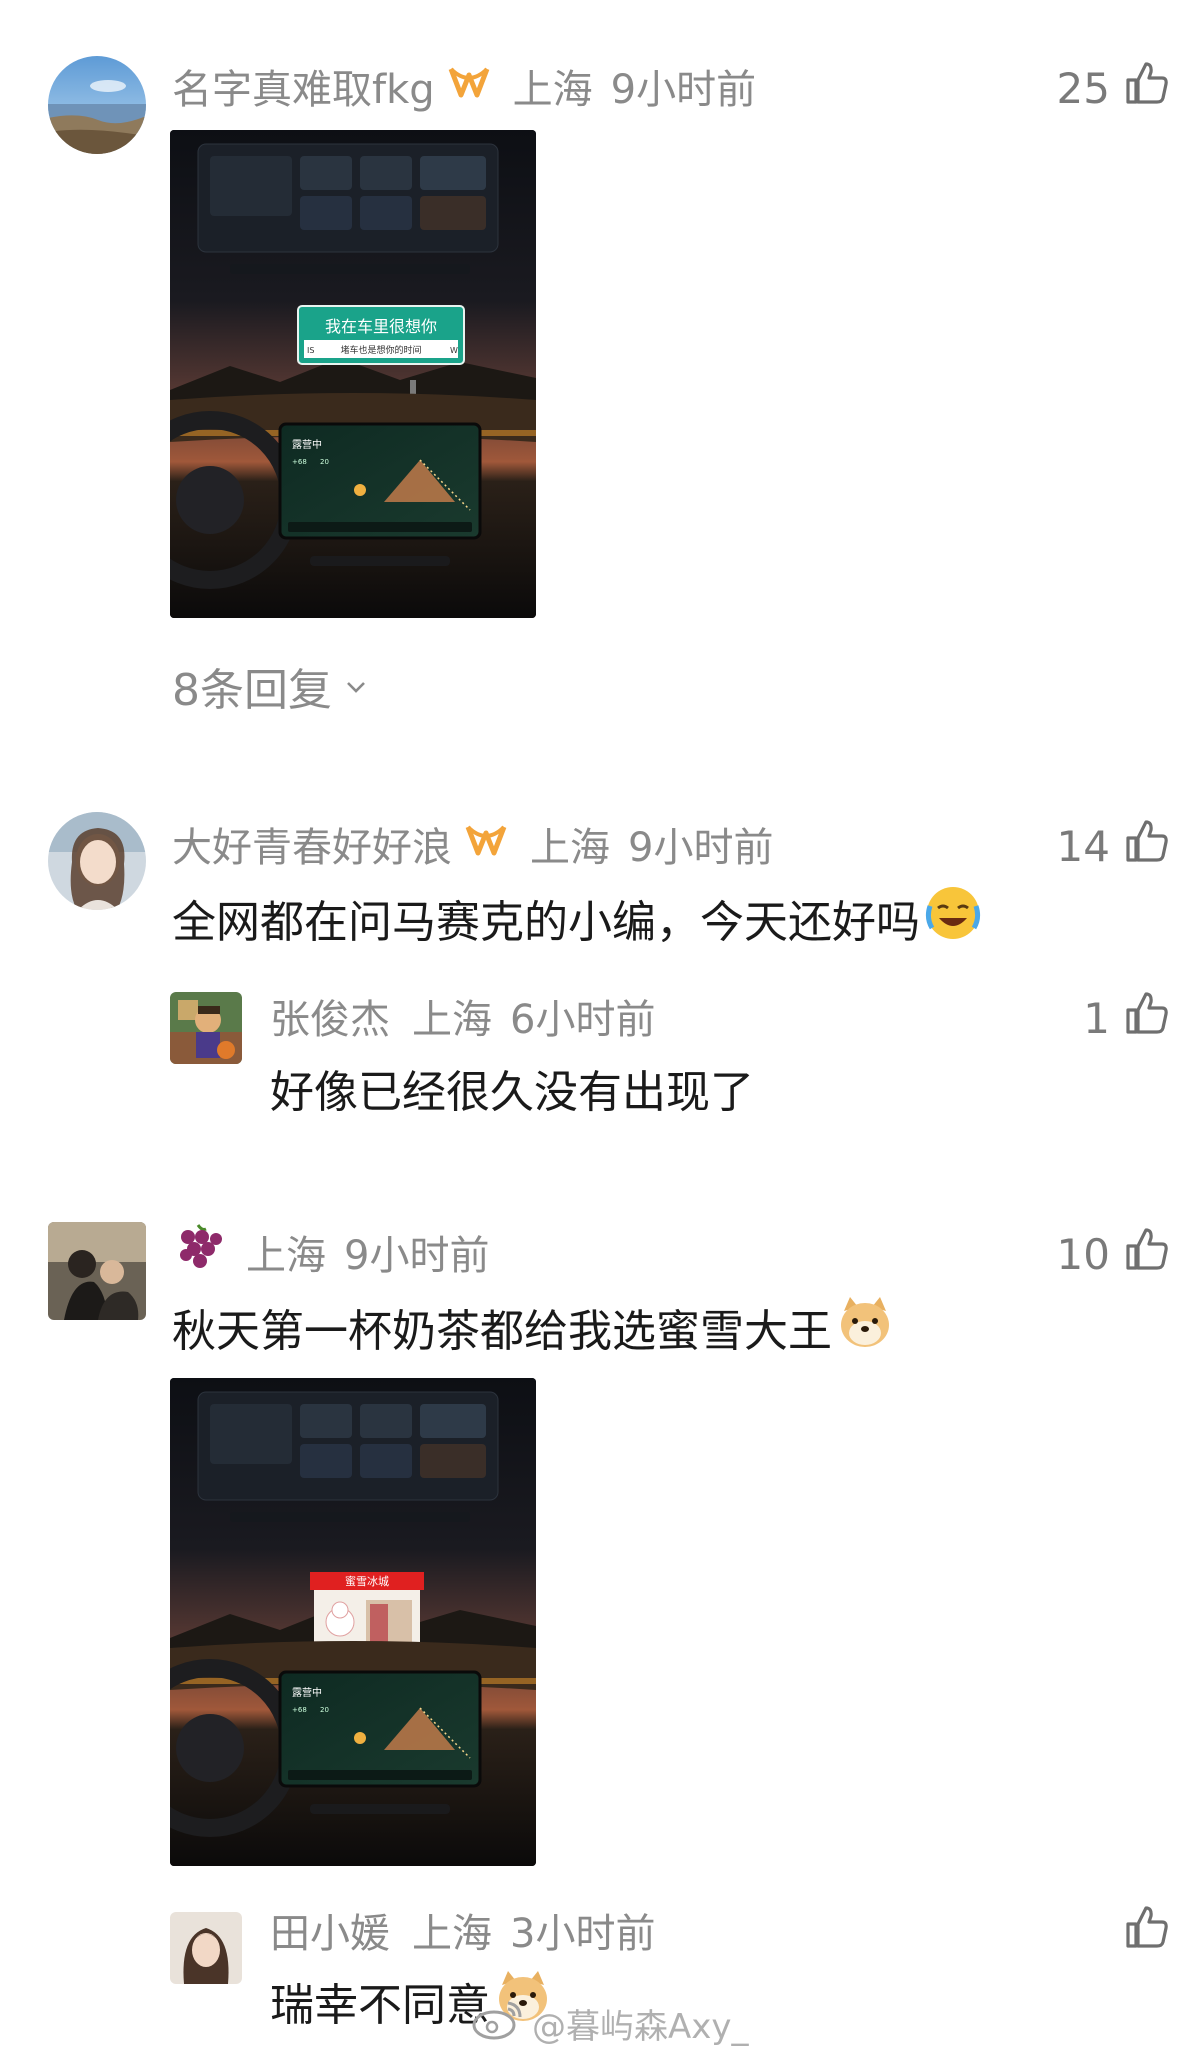 Image resolution: width=1200 pixels, height=2052 pixels. I want to click on reply-username: 田小媛, so click(330, 1930).